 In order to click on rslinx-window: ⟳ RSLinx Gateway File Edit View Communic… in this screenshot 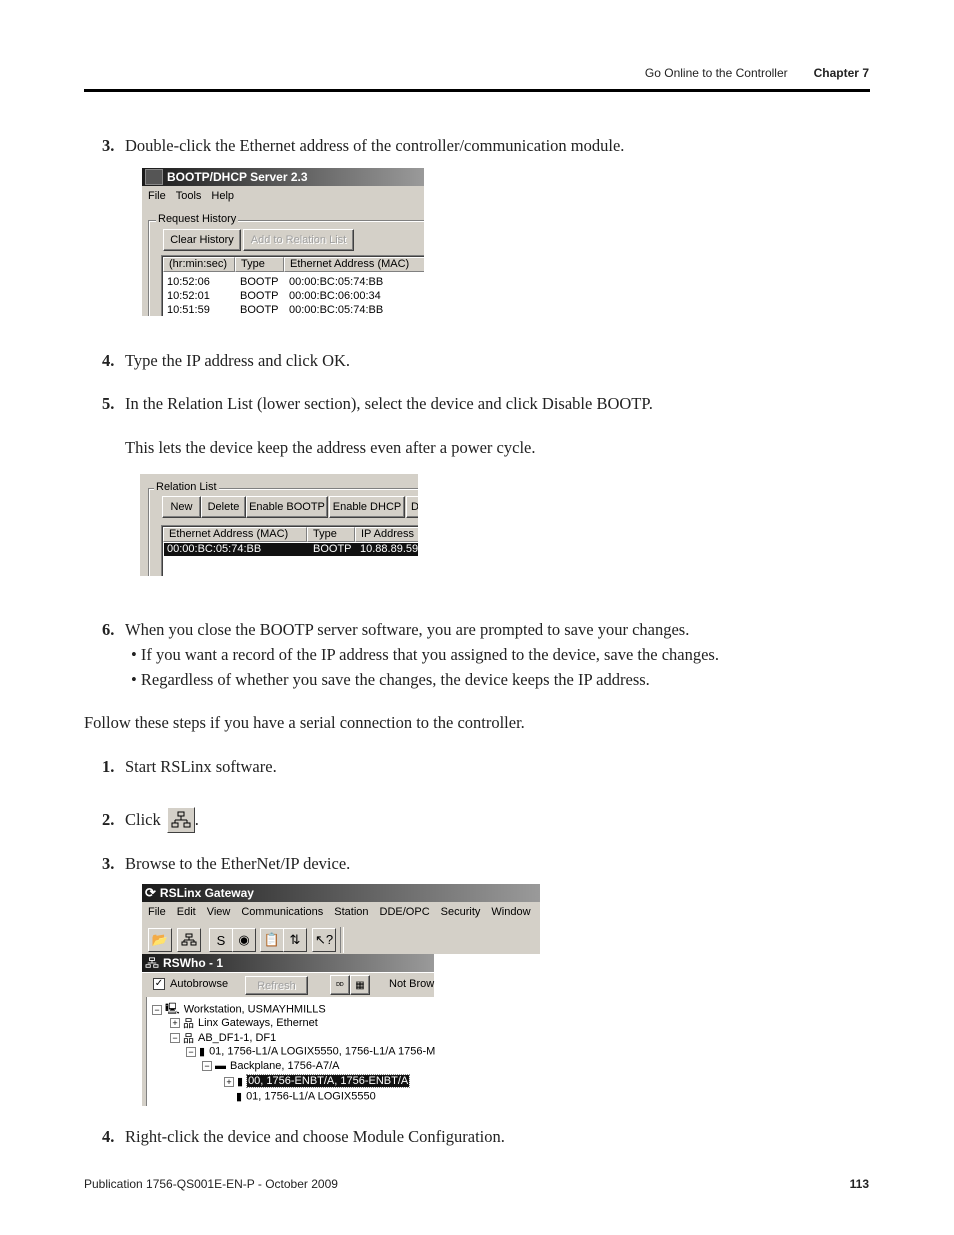, I will do `click(341, 995)`.